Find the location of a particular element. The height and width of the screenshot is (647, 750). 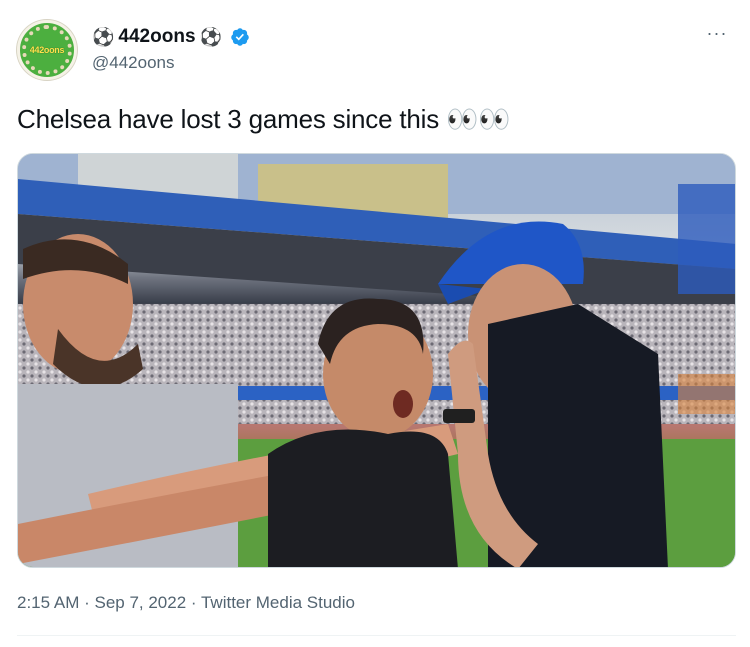

verified-badge-icon is located at coordinates (240, 37).